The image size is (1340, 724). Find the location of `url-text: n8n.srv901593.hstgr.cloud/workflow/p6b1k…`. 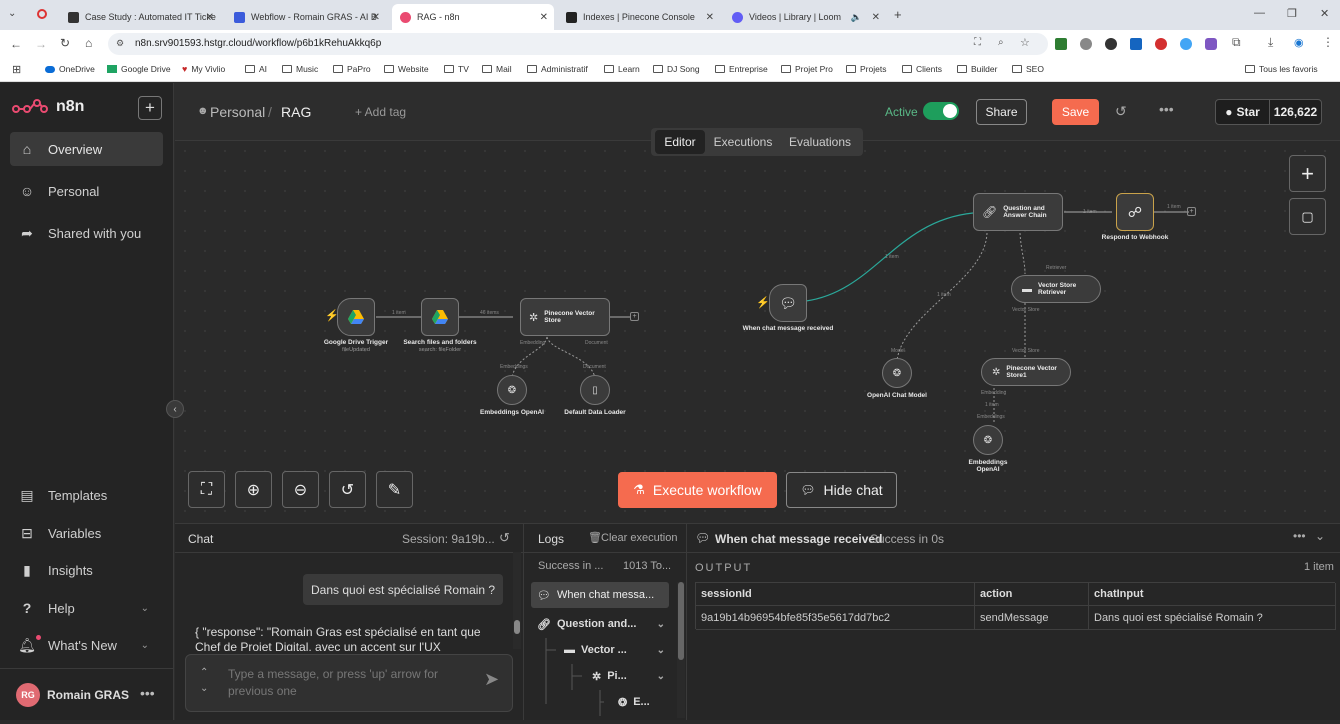

url-text: n8n.srv901593.hstgr.cloud/workflow/p6b1k… is located at coordinates (258, 43).